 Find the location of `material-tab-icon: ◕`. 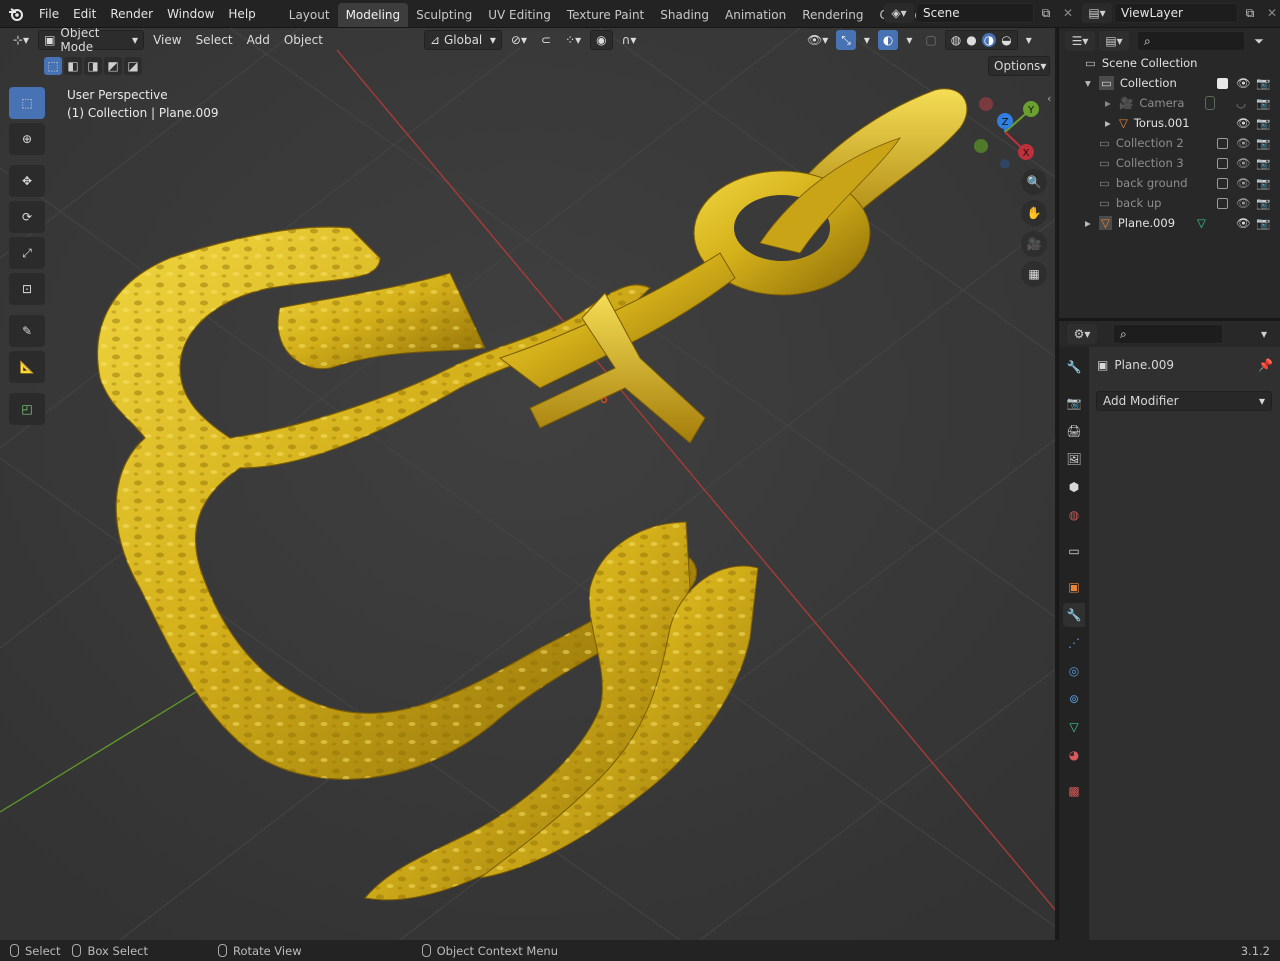

material-tab-icon: ◕ is located at coordinates (1074, 755).